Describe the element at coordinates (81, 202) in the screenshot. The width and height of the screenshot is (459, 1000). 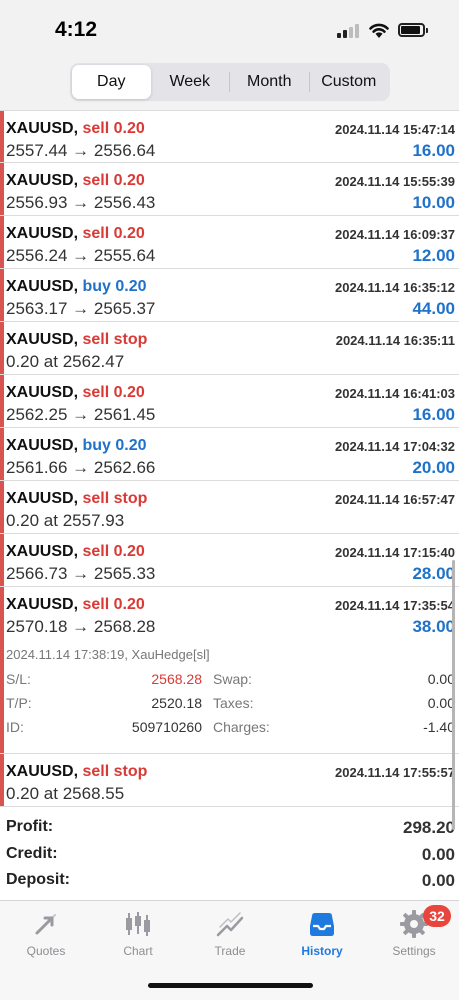
I see `deal-prices: 2556.93 → 2556.43` at that location.